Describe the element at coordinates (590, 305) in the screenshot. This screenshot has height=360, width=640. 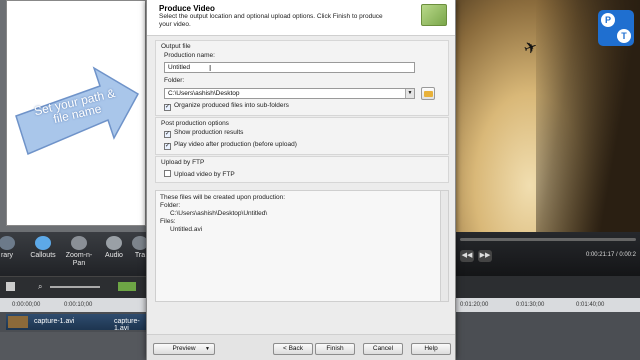
I see `ruler-tick: 0:01:40;00` at that location.